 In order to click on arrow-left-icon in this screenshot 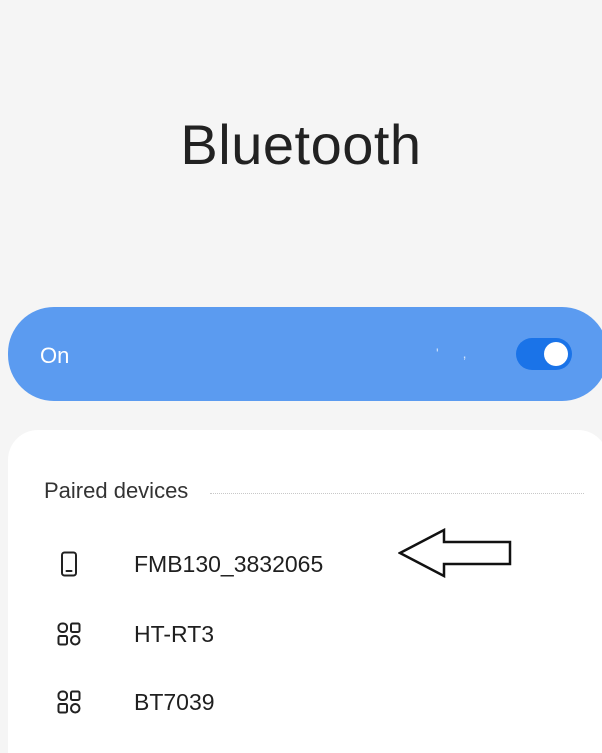, I will do `click(455, 553)`.